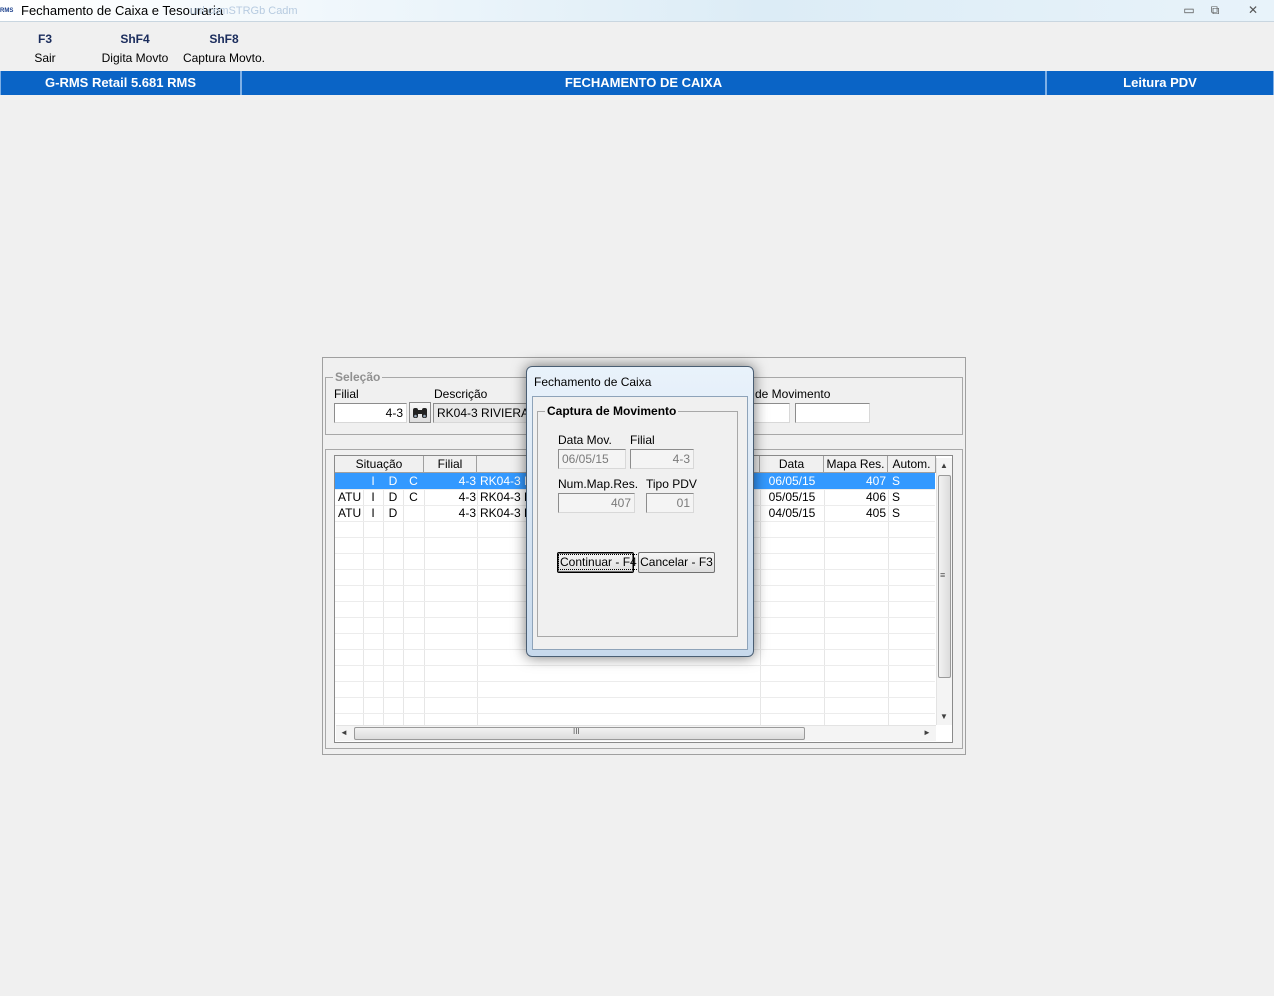 The height and width of the screenshot is (996, 1274). What do you see at coordinates (592, 459) in the screenshot?
I see `data-mov-field: 06/05/15` at bounding box center [592, 459].